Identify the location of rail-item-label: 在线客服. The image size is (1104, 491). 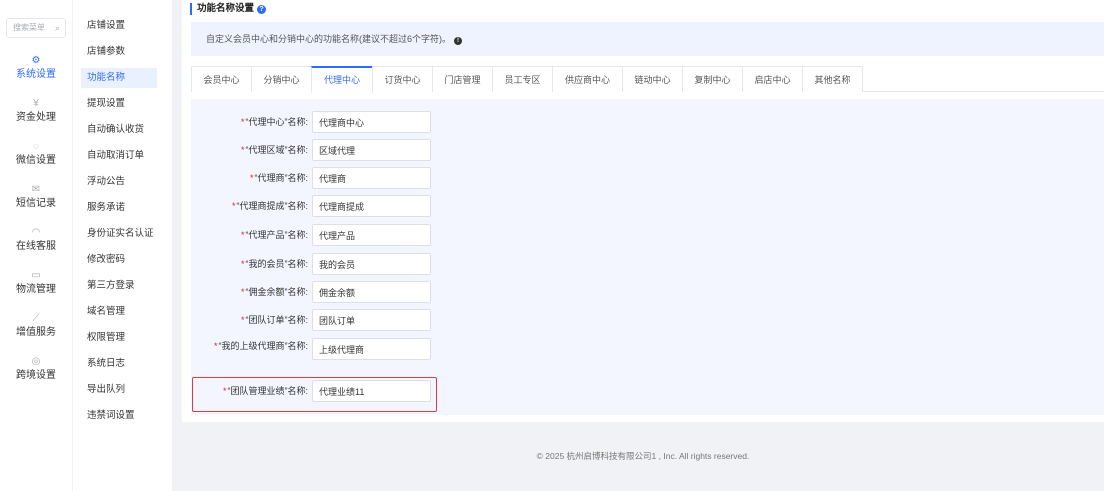
(36, 246).